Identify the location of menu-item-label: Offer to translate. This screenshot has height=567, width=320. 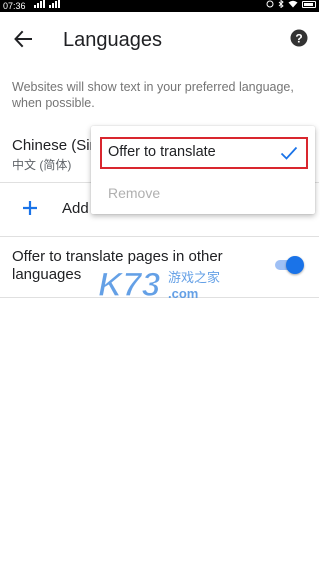
(162, 152).